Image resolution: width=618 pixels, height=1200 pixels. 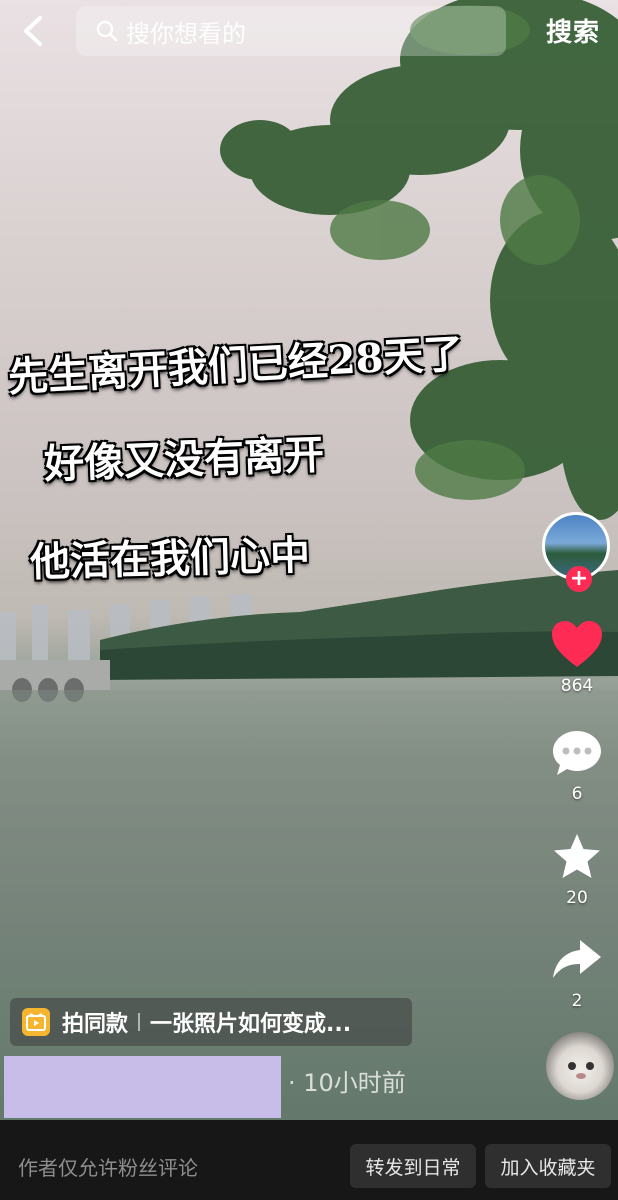 What do you see at coordinates (577, 856) in the screenshot?
I see `star-icon` at bounding box center [577, 856].